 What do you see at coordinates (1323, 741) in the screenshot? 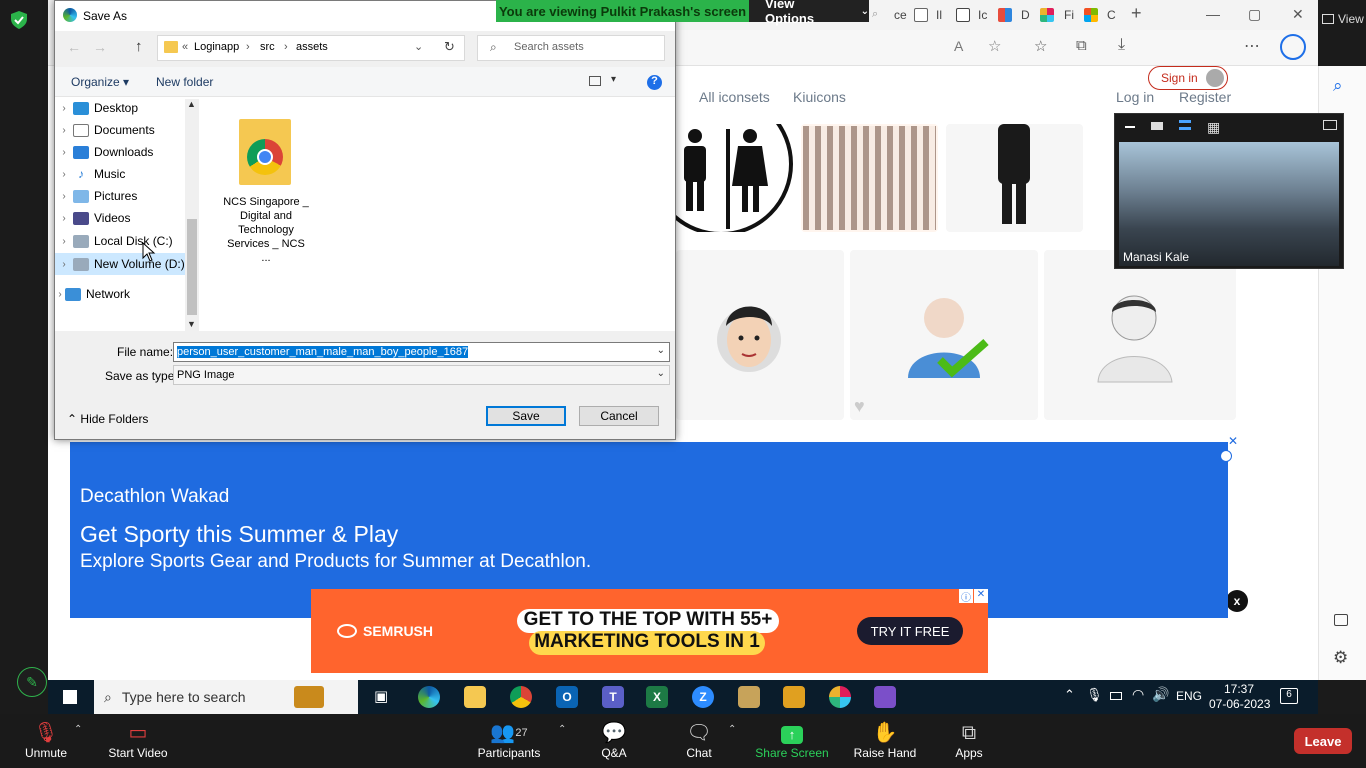
I see `leave-button: Leave` at bounding box center [1323, 741].